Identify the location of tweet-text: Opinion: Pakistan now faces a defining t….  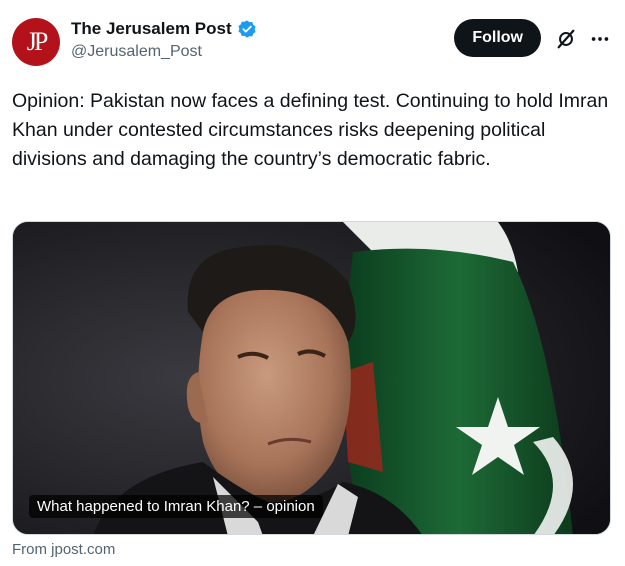
(310, 130).